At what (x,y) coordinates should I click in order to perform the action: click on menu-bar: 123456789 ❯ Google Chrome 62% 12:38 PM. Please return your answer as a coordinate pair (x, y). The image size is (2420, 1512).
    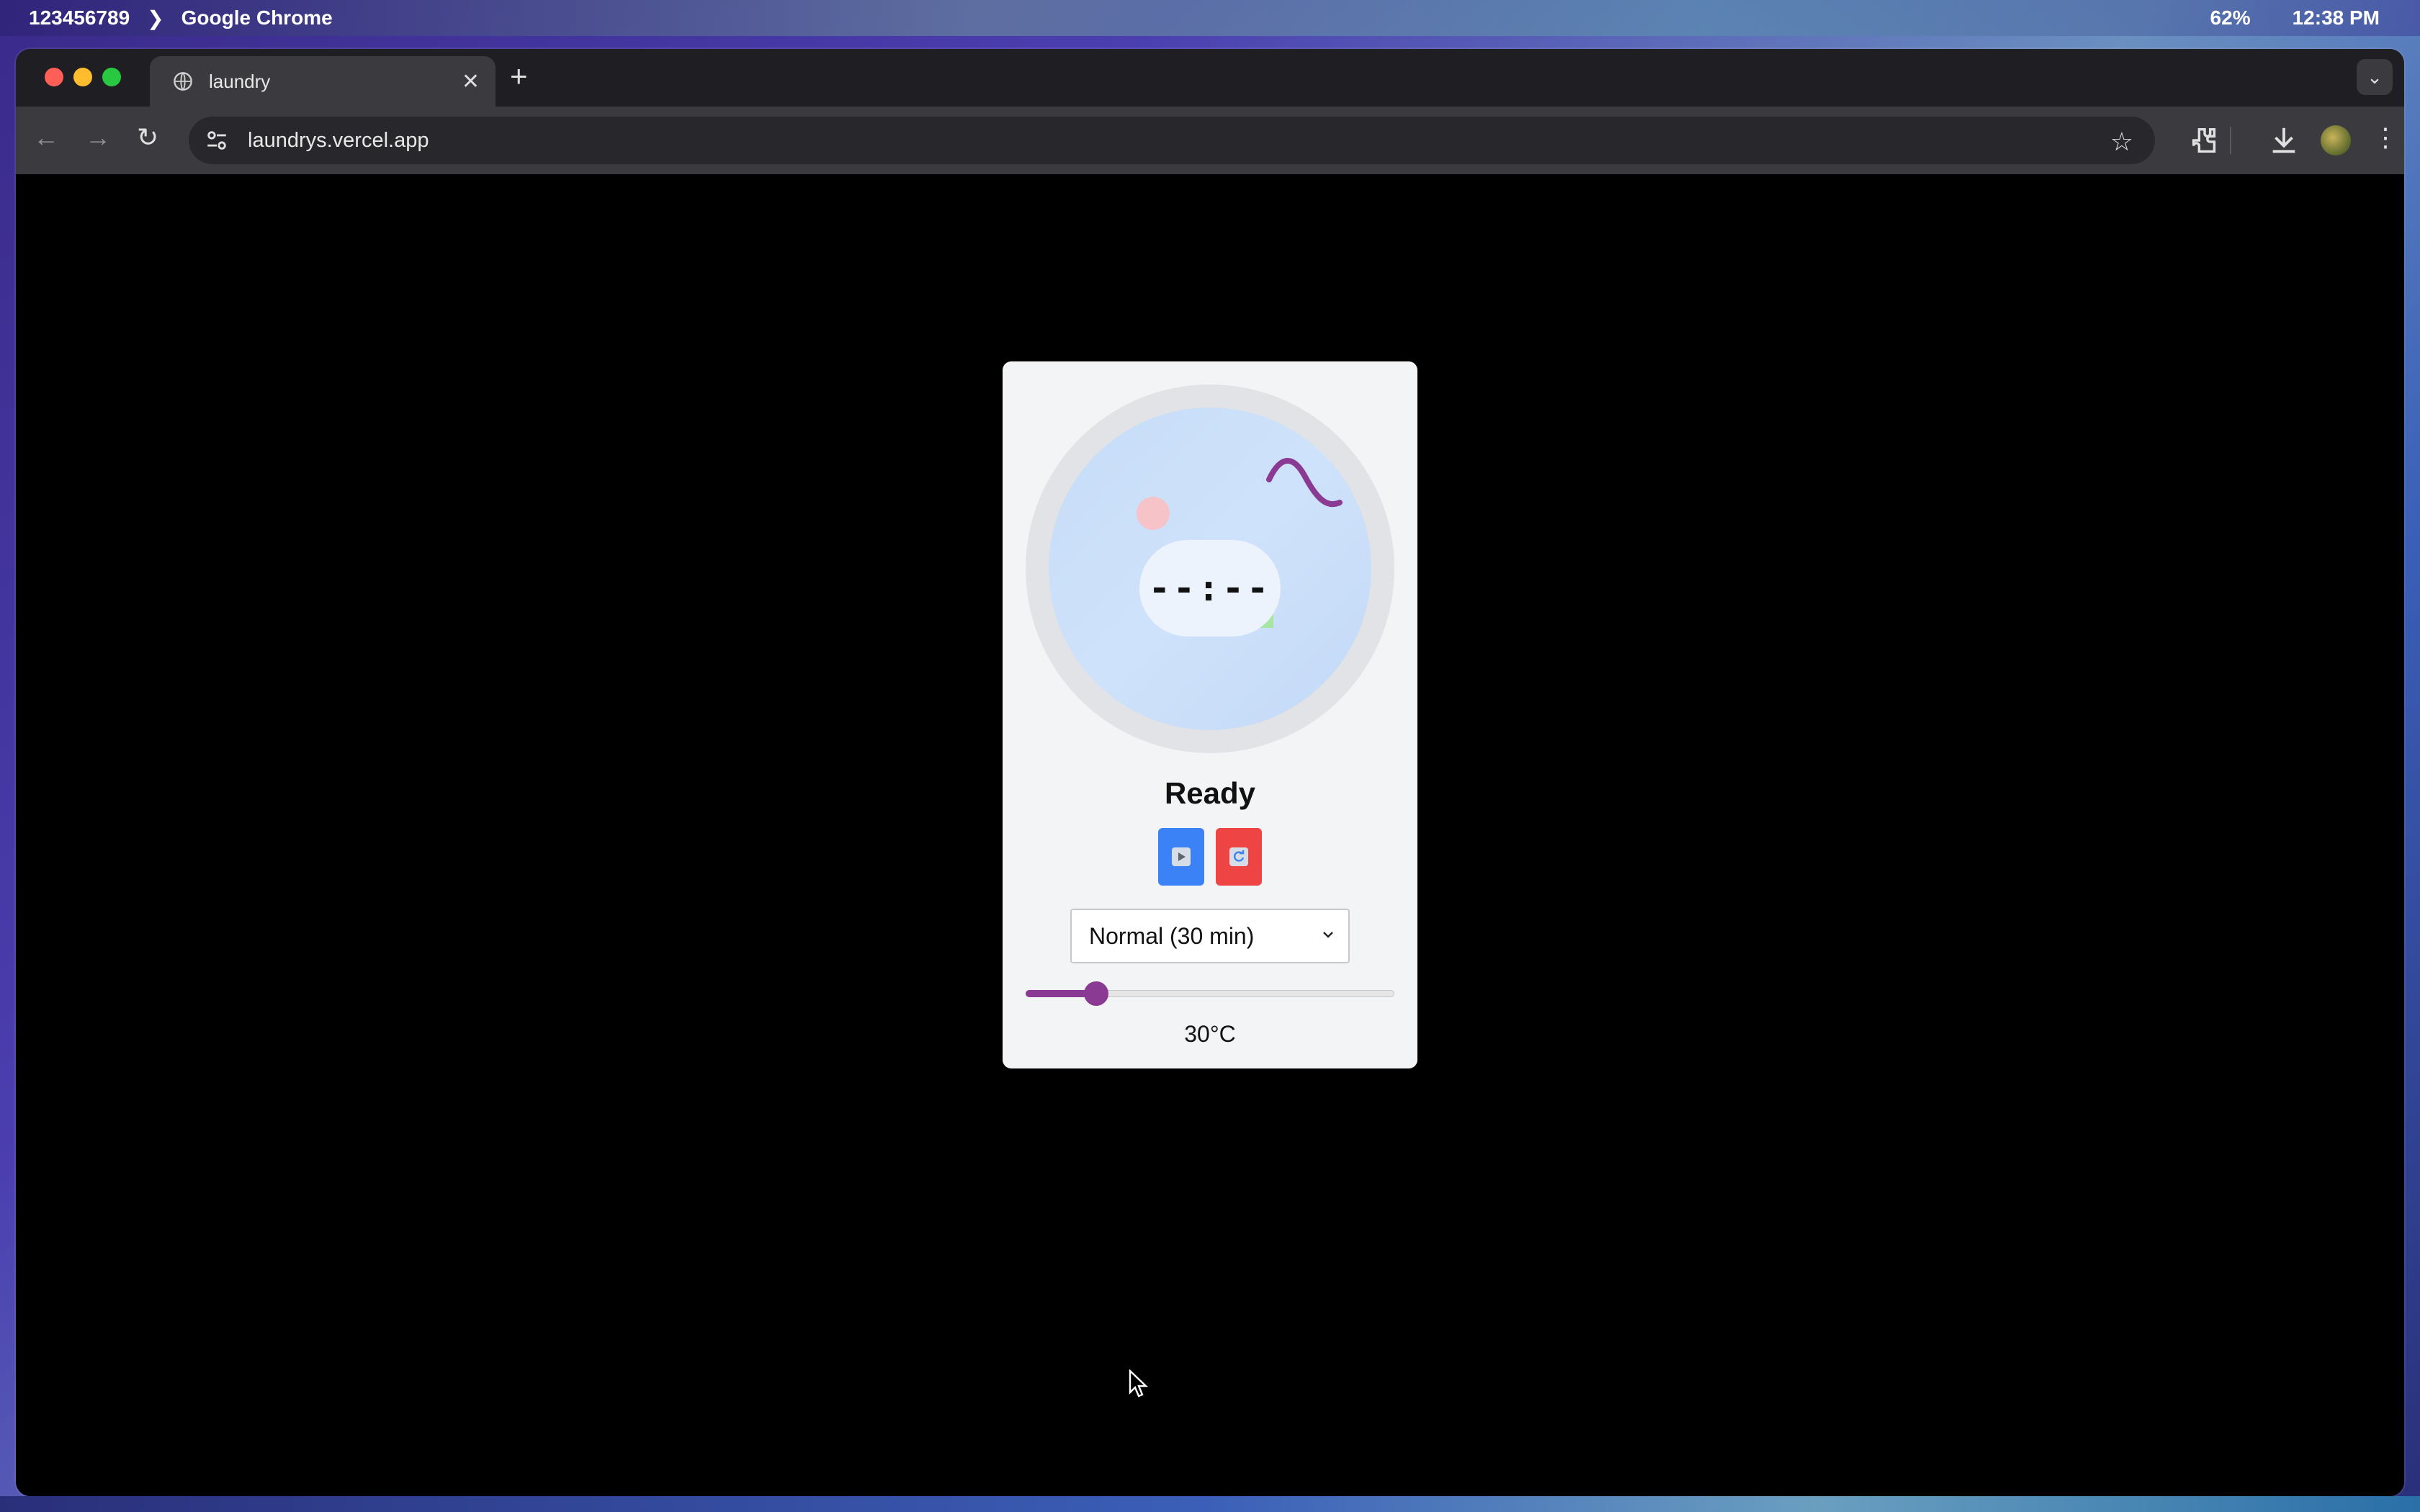
    Looking at the image, I should click on (1210, 18).